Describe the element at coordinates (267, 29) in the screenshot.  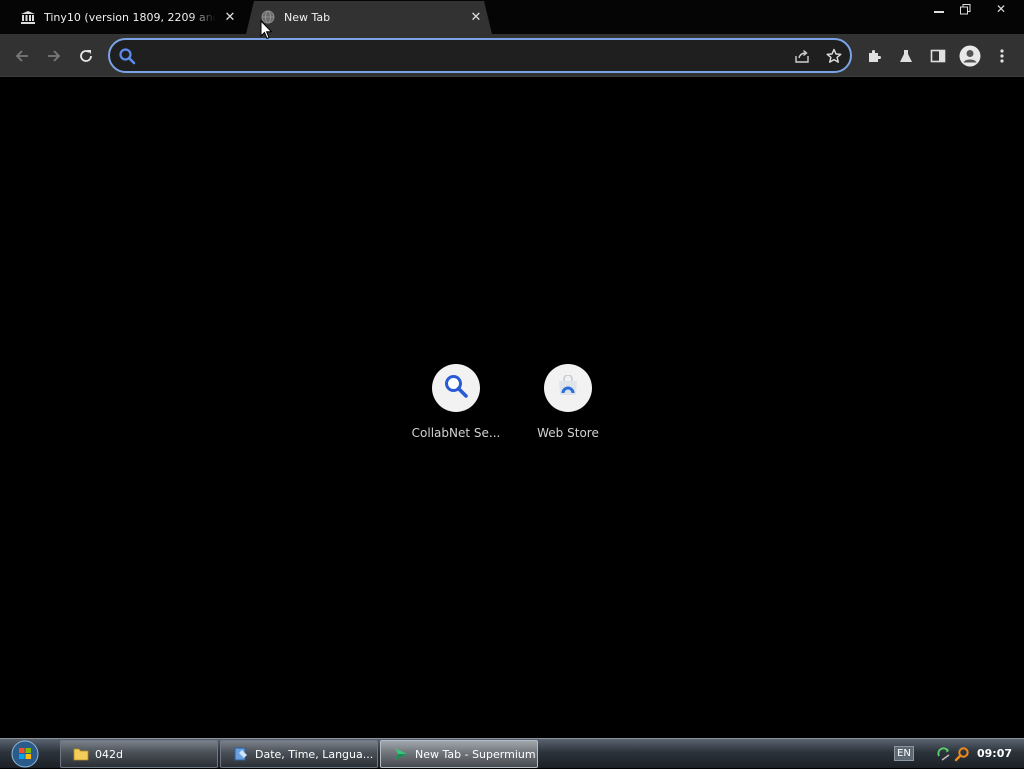
I see `mouse-cursor-icon` at that location.